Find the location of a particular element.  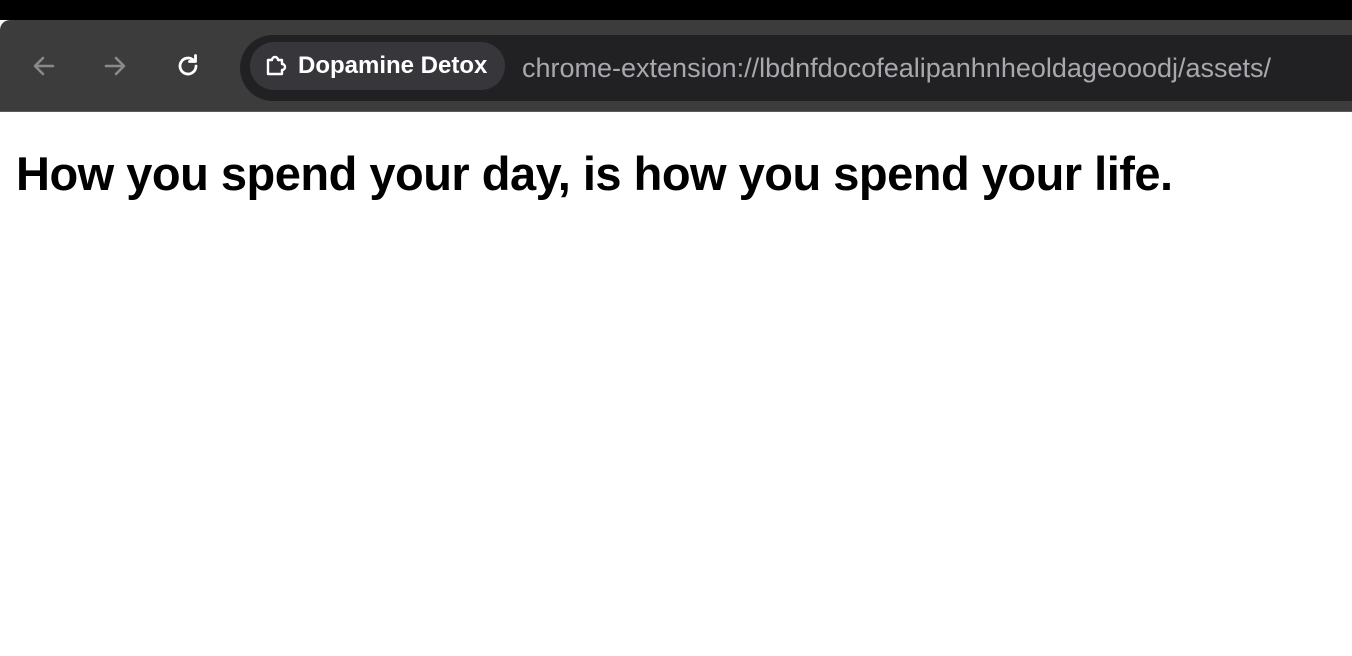

forward-arrow-icon is located at coordinates (115, 66).